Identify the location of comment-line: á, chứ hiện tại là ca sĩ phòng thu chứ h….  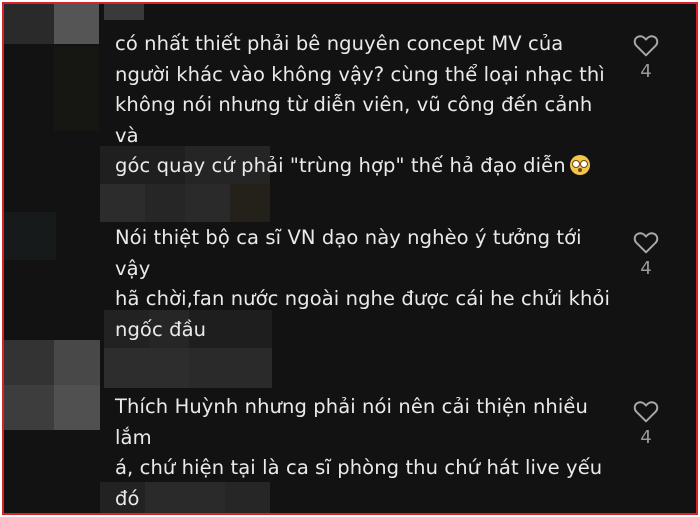
(359, 467).